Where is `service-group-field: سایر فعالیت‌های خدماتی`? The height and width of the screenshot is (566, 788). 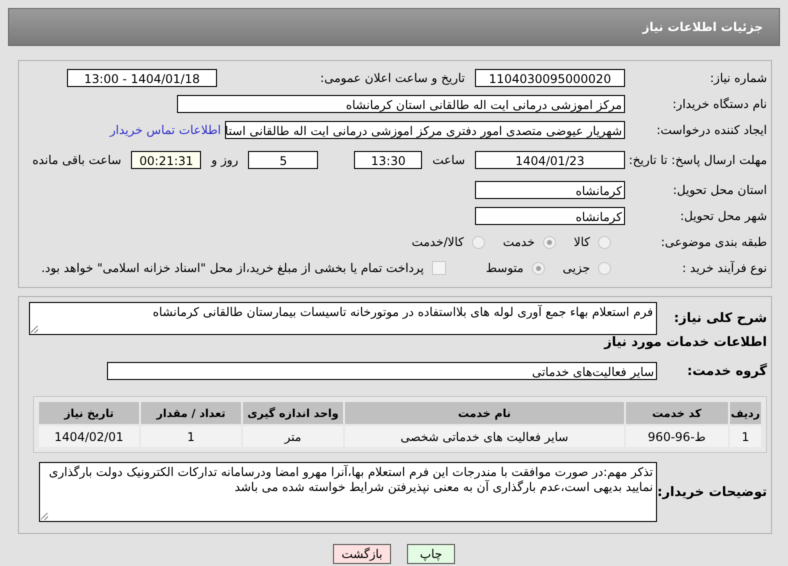
service-group-field: سایر فعالیت‌های خدماتی is located at coordinates (382, 371).